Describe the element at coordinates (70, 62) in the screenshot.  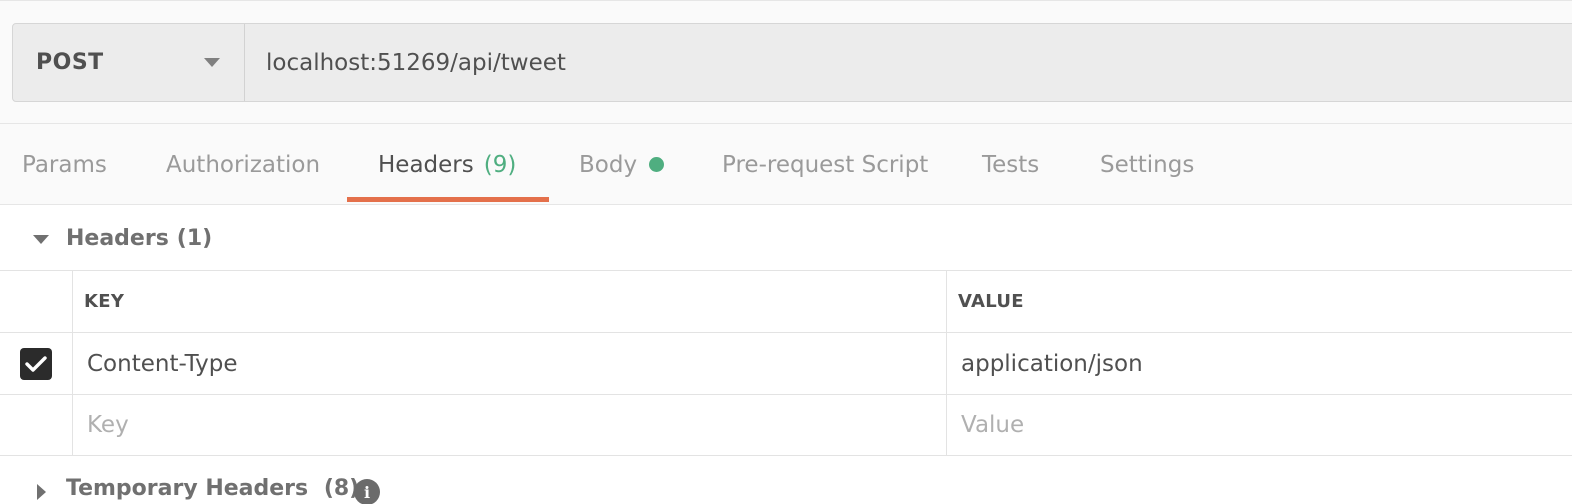
I see `method-label: POST` at that location.